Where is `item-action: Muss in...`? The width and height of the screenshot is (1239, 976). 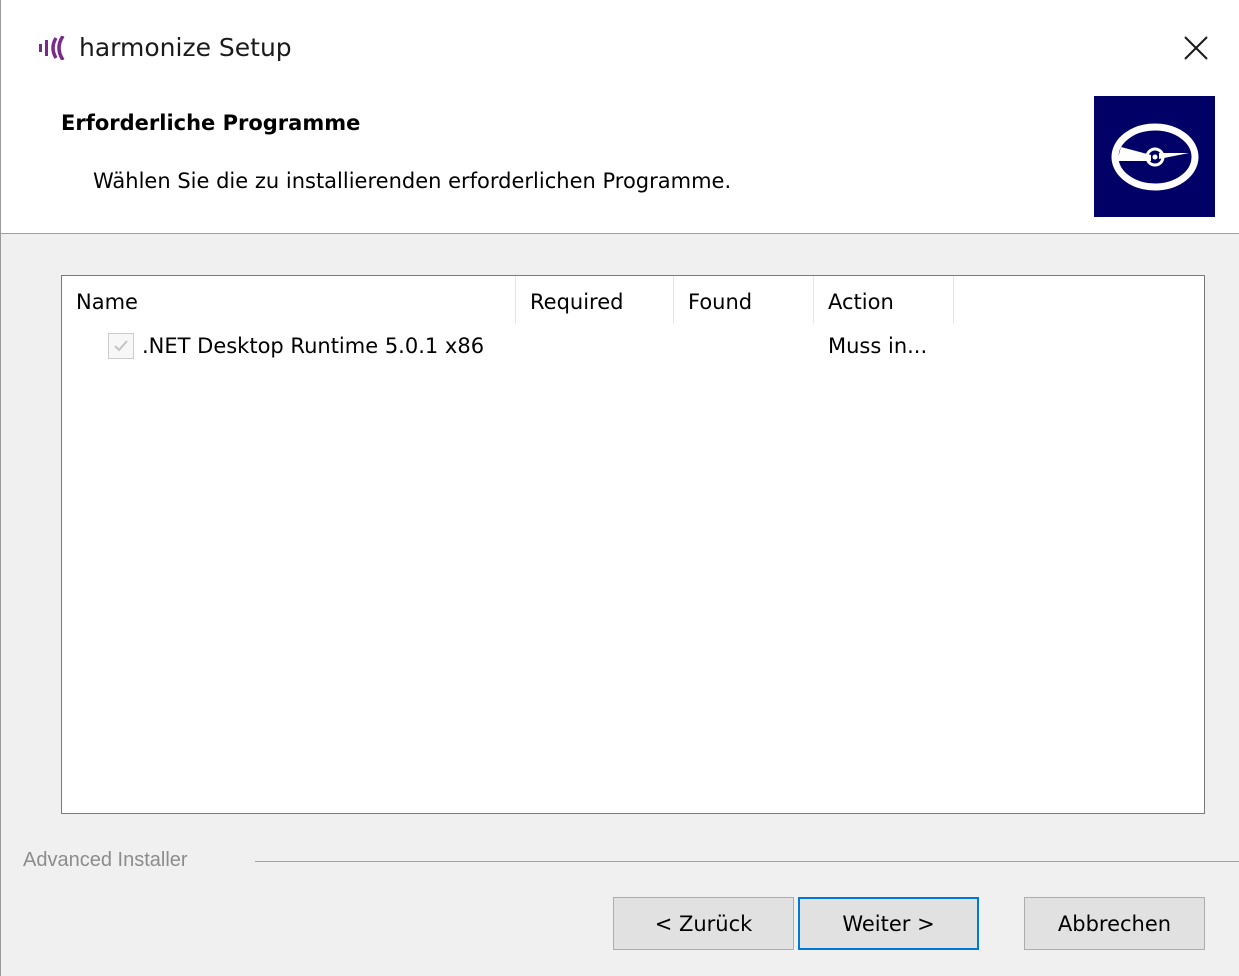 item-action: Muss in... is located at coordinates (878, 346).